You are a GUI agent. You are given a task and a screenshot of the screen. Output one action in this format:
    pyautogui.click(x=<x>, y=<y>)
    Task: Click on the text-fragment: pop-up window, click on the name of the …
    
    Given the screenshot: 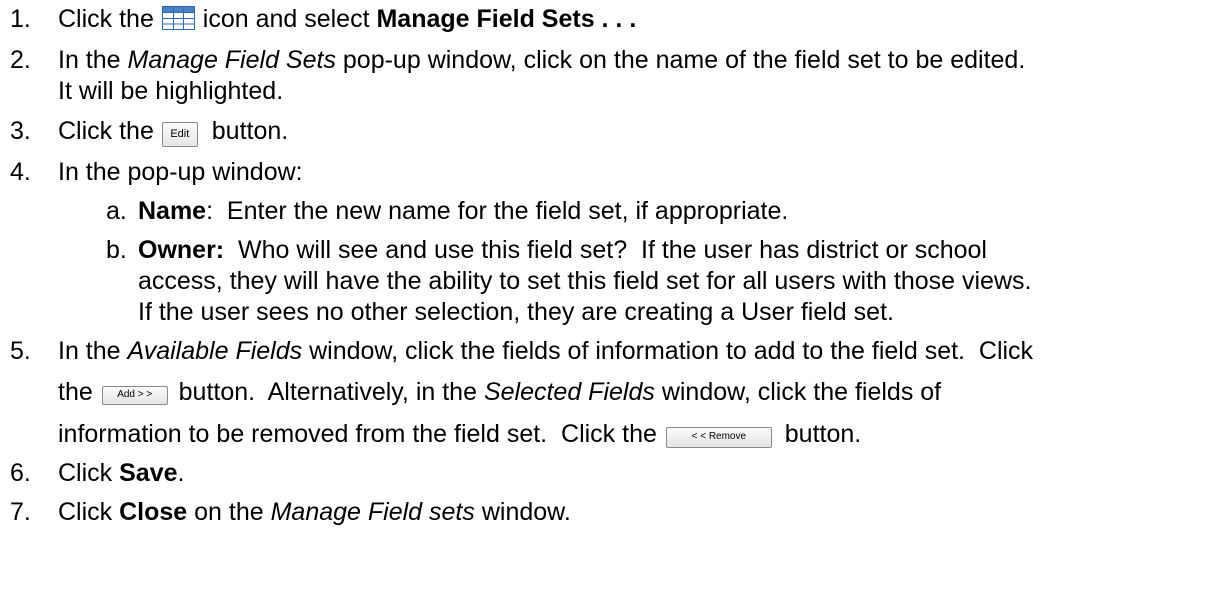 What is the action you would take?
    pyautogui.click(x=680, y=60)
    